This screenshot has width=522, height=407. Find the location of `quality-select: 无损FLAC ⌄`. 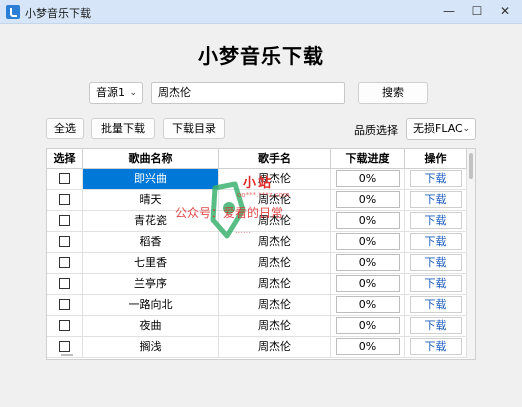

quality-select: 无损FLAC ⌄ is located at coordinates (441, 129).